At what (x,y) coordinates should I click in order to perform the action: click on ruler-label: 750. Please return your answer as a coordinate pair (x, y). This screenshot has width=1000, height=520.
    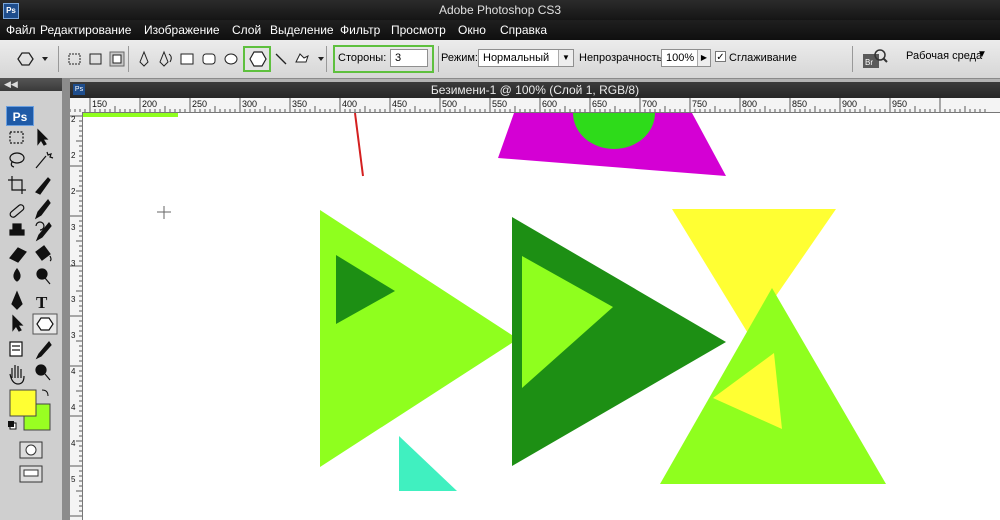
    Looking at the image, I should click on (699, 104).